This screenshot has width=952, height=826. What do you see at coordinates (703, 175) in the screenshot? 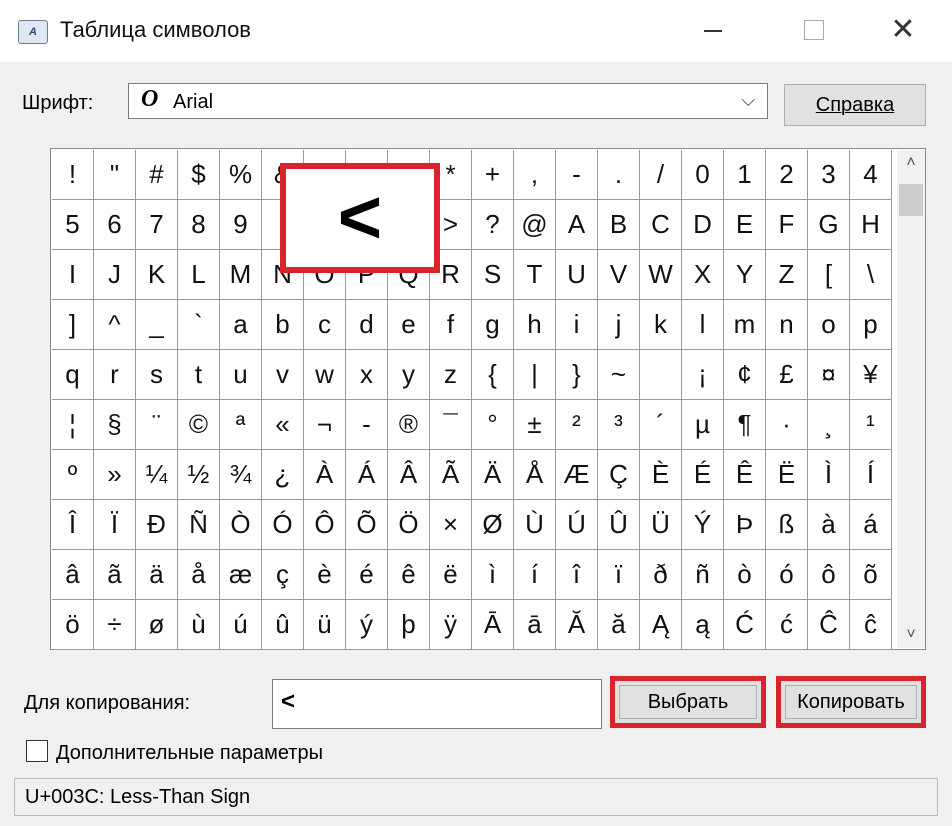
I see `char-cell: 0` at bounding box center [703, 175].